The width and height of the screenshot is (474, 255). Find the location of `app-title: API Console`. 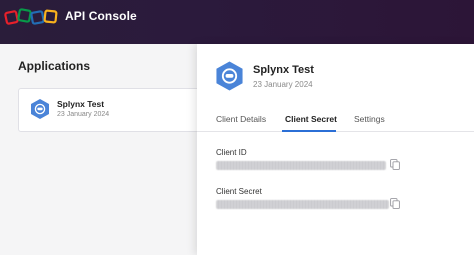

app-title: API Console is located at coordinates (101, 16).